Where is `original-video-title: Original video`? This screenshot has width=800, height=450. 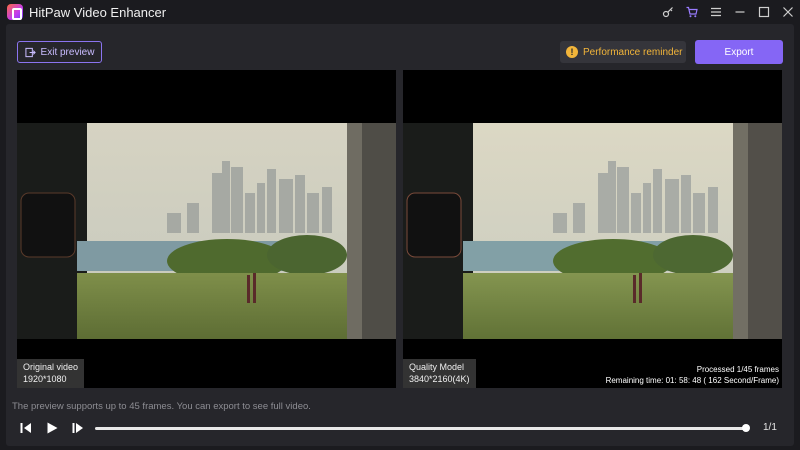 original-video-title: Original video is located at coordinates (51, 367).